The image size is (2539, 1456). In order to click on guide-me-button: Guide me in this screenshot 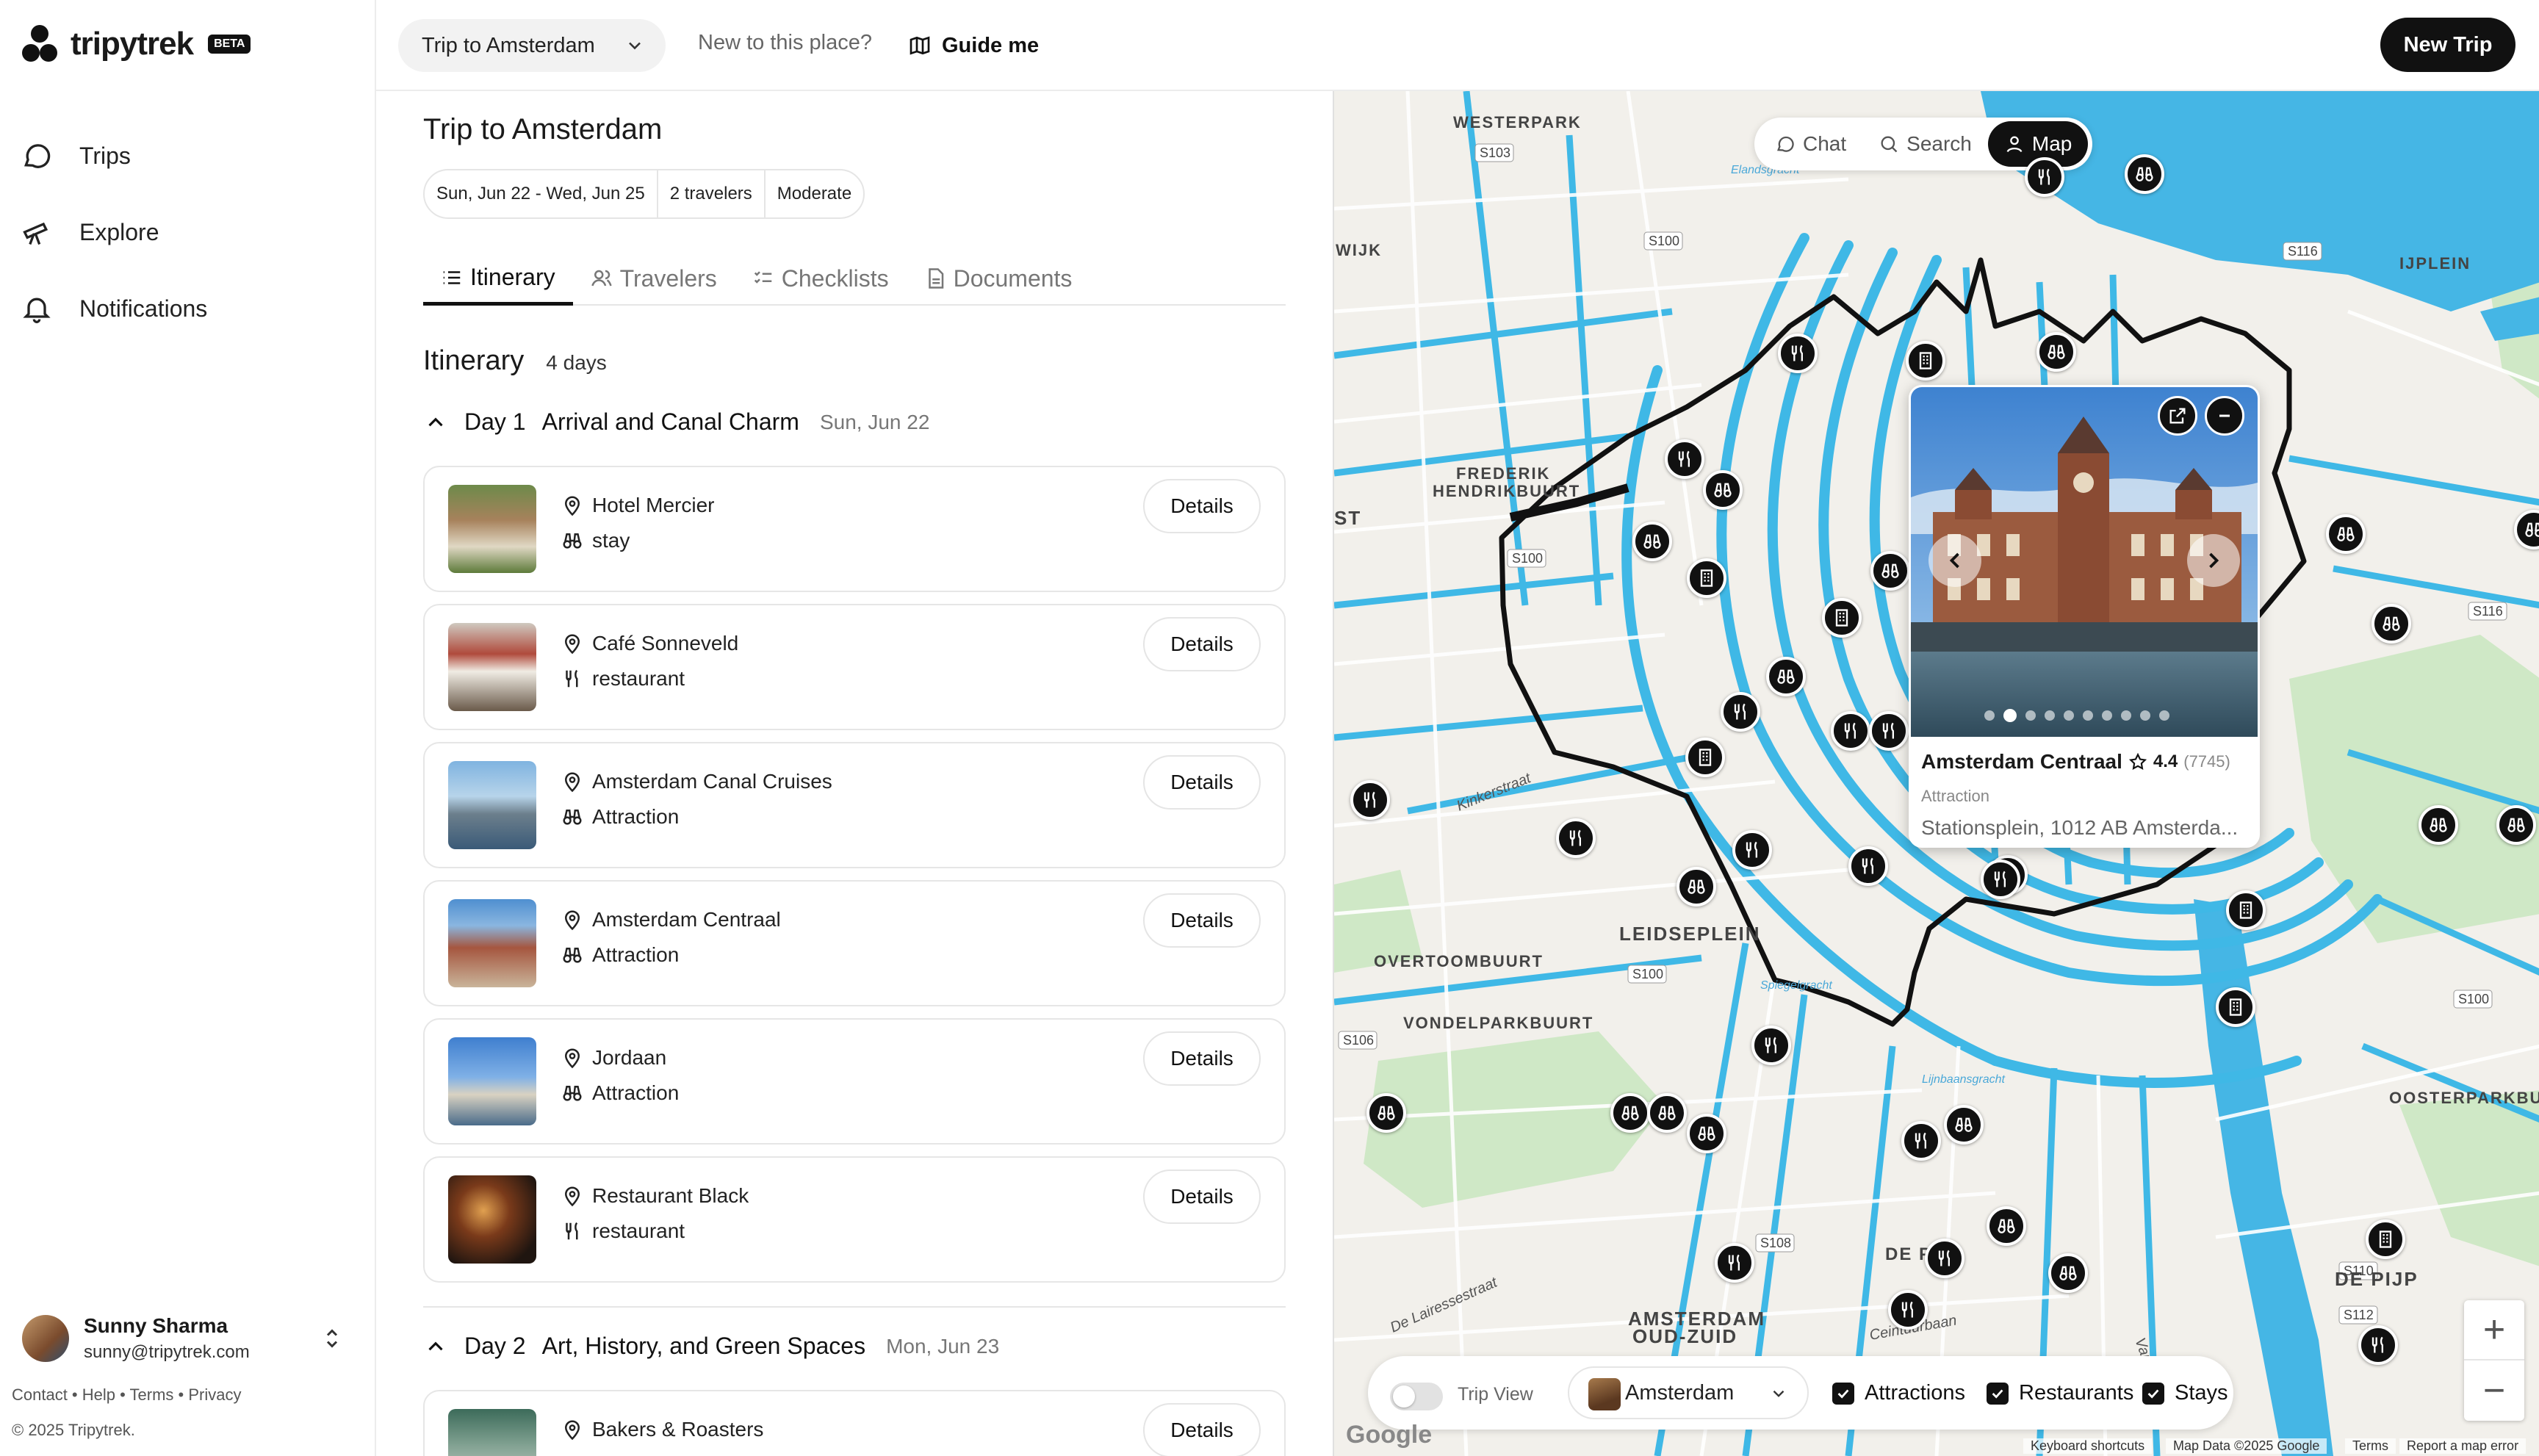, I will do `click(973, 45)`.